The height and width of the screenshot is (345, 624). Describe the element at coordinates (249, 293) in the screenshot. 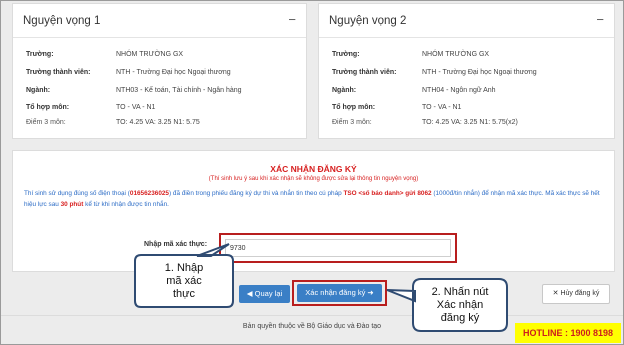

I see `arrow-left-icon: ◀︎` at that location.